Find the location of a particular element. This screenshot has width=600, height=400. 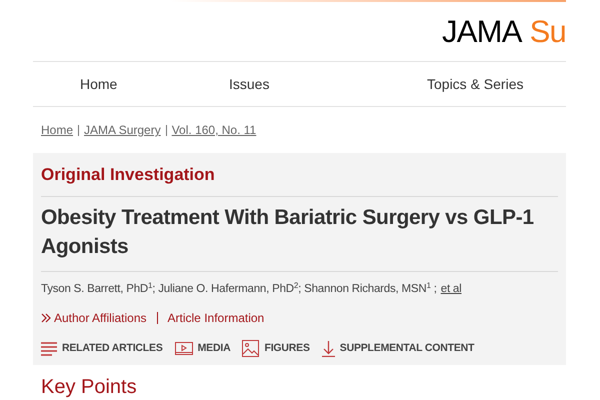

author-list: Tyson S. Barrett, PhD$^{1}$; Juliane O. Hafermann, PhD$^{2}$; Shannon Richards, MSN$^{1}$ ; is located at coordinates (239, 289).